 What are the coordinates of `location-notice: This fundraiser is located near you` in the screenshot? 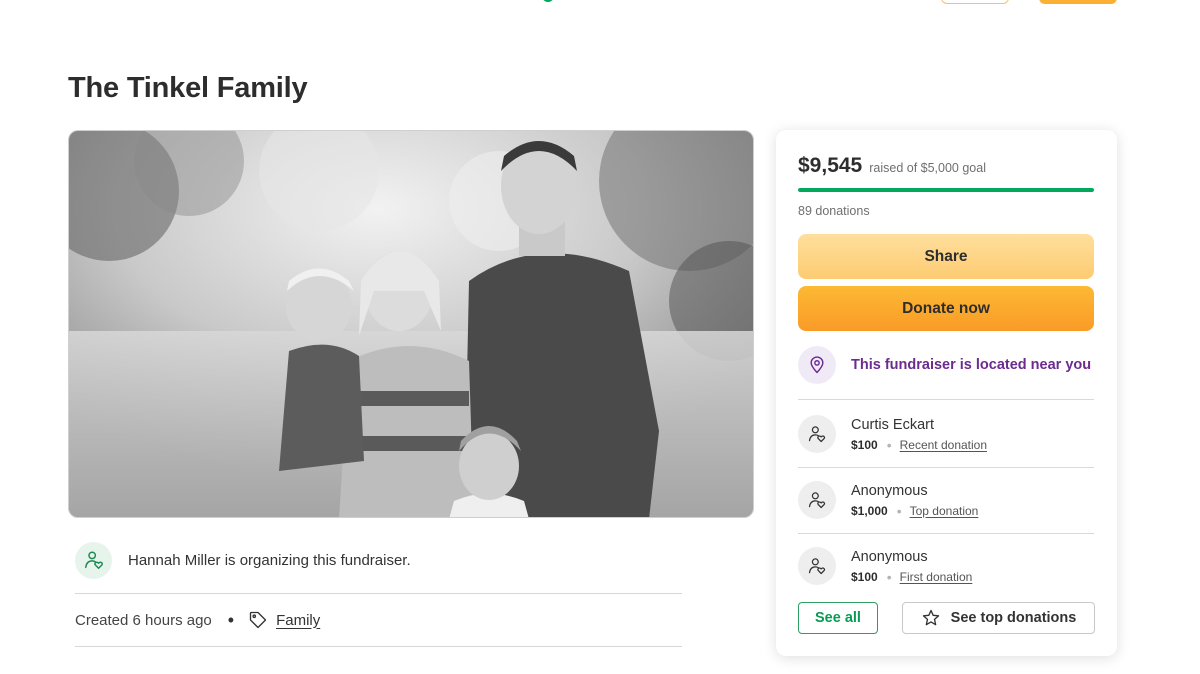 It's located at (944, 365).